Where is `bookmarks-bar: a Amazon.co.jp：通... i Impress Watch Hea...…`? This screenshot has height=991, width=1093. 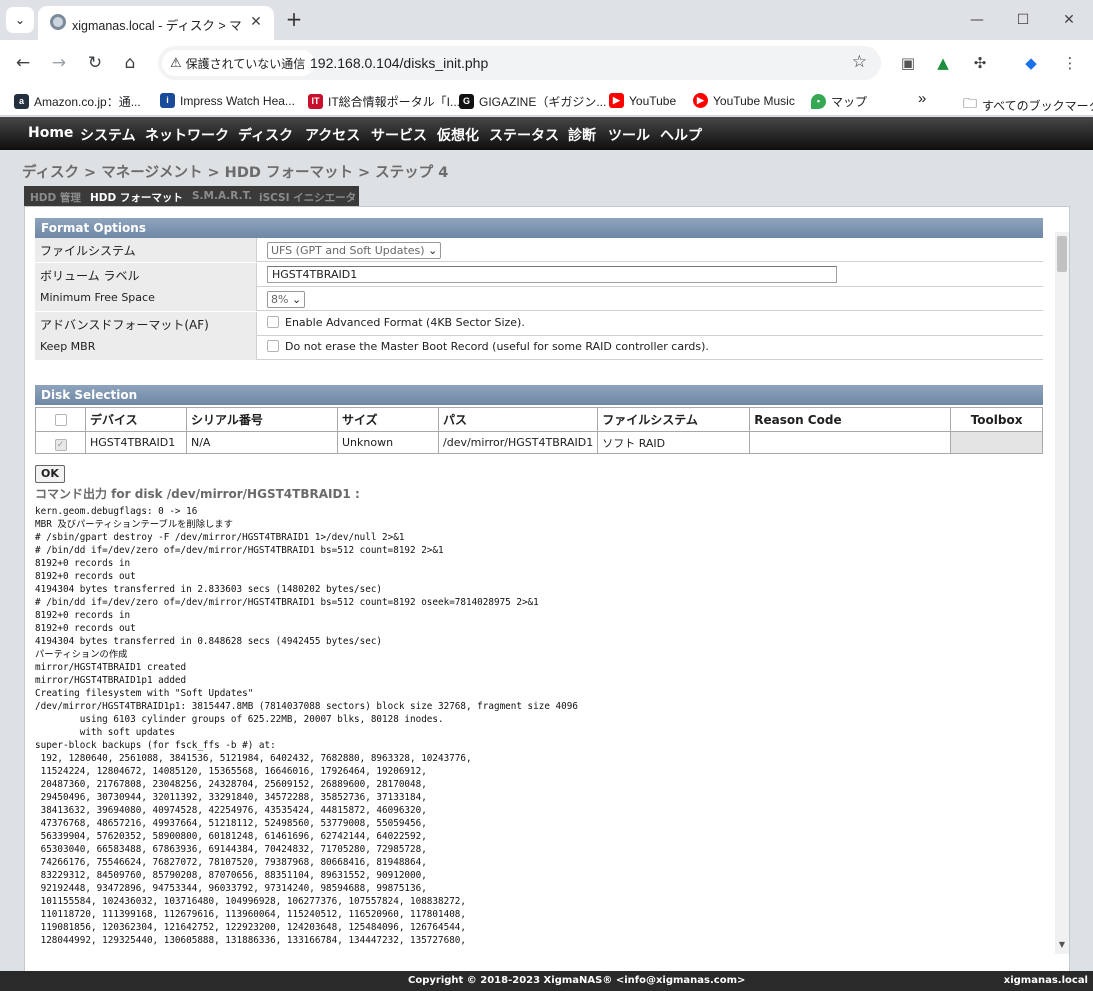
bookmarks-bar: a Amazon.co.jp：通... i Impress Watch Hea...… is located at coordinates (546, 101).